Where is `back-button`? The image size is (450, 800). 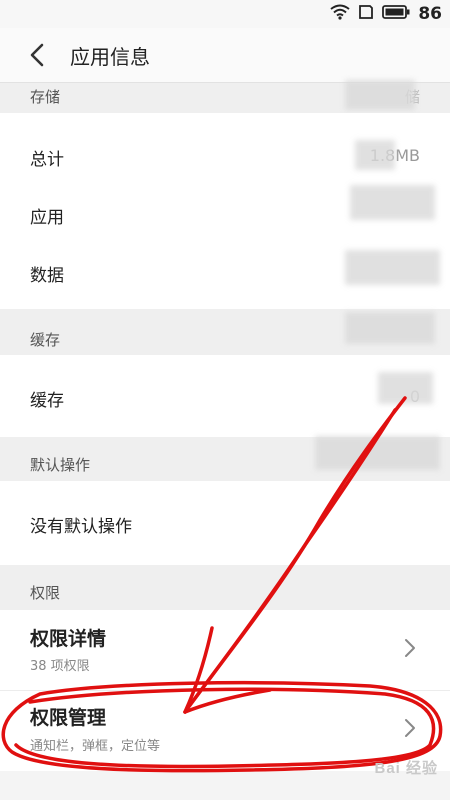 back-button is located at coordinates (37, 55).